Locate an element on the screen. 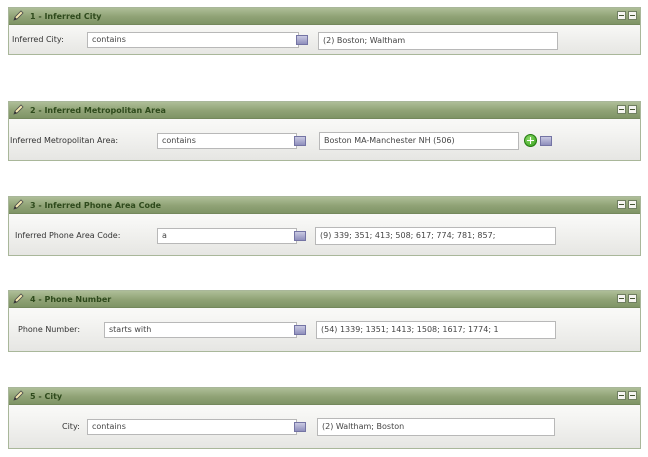 The image size is (648, 457). value-field: (2) Boston; Waltham is located at coordinates (438, 41).